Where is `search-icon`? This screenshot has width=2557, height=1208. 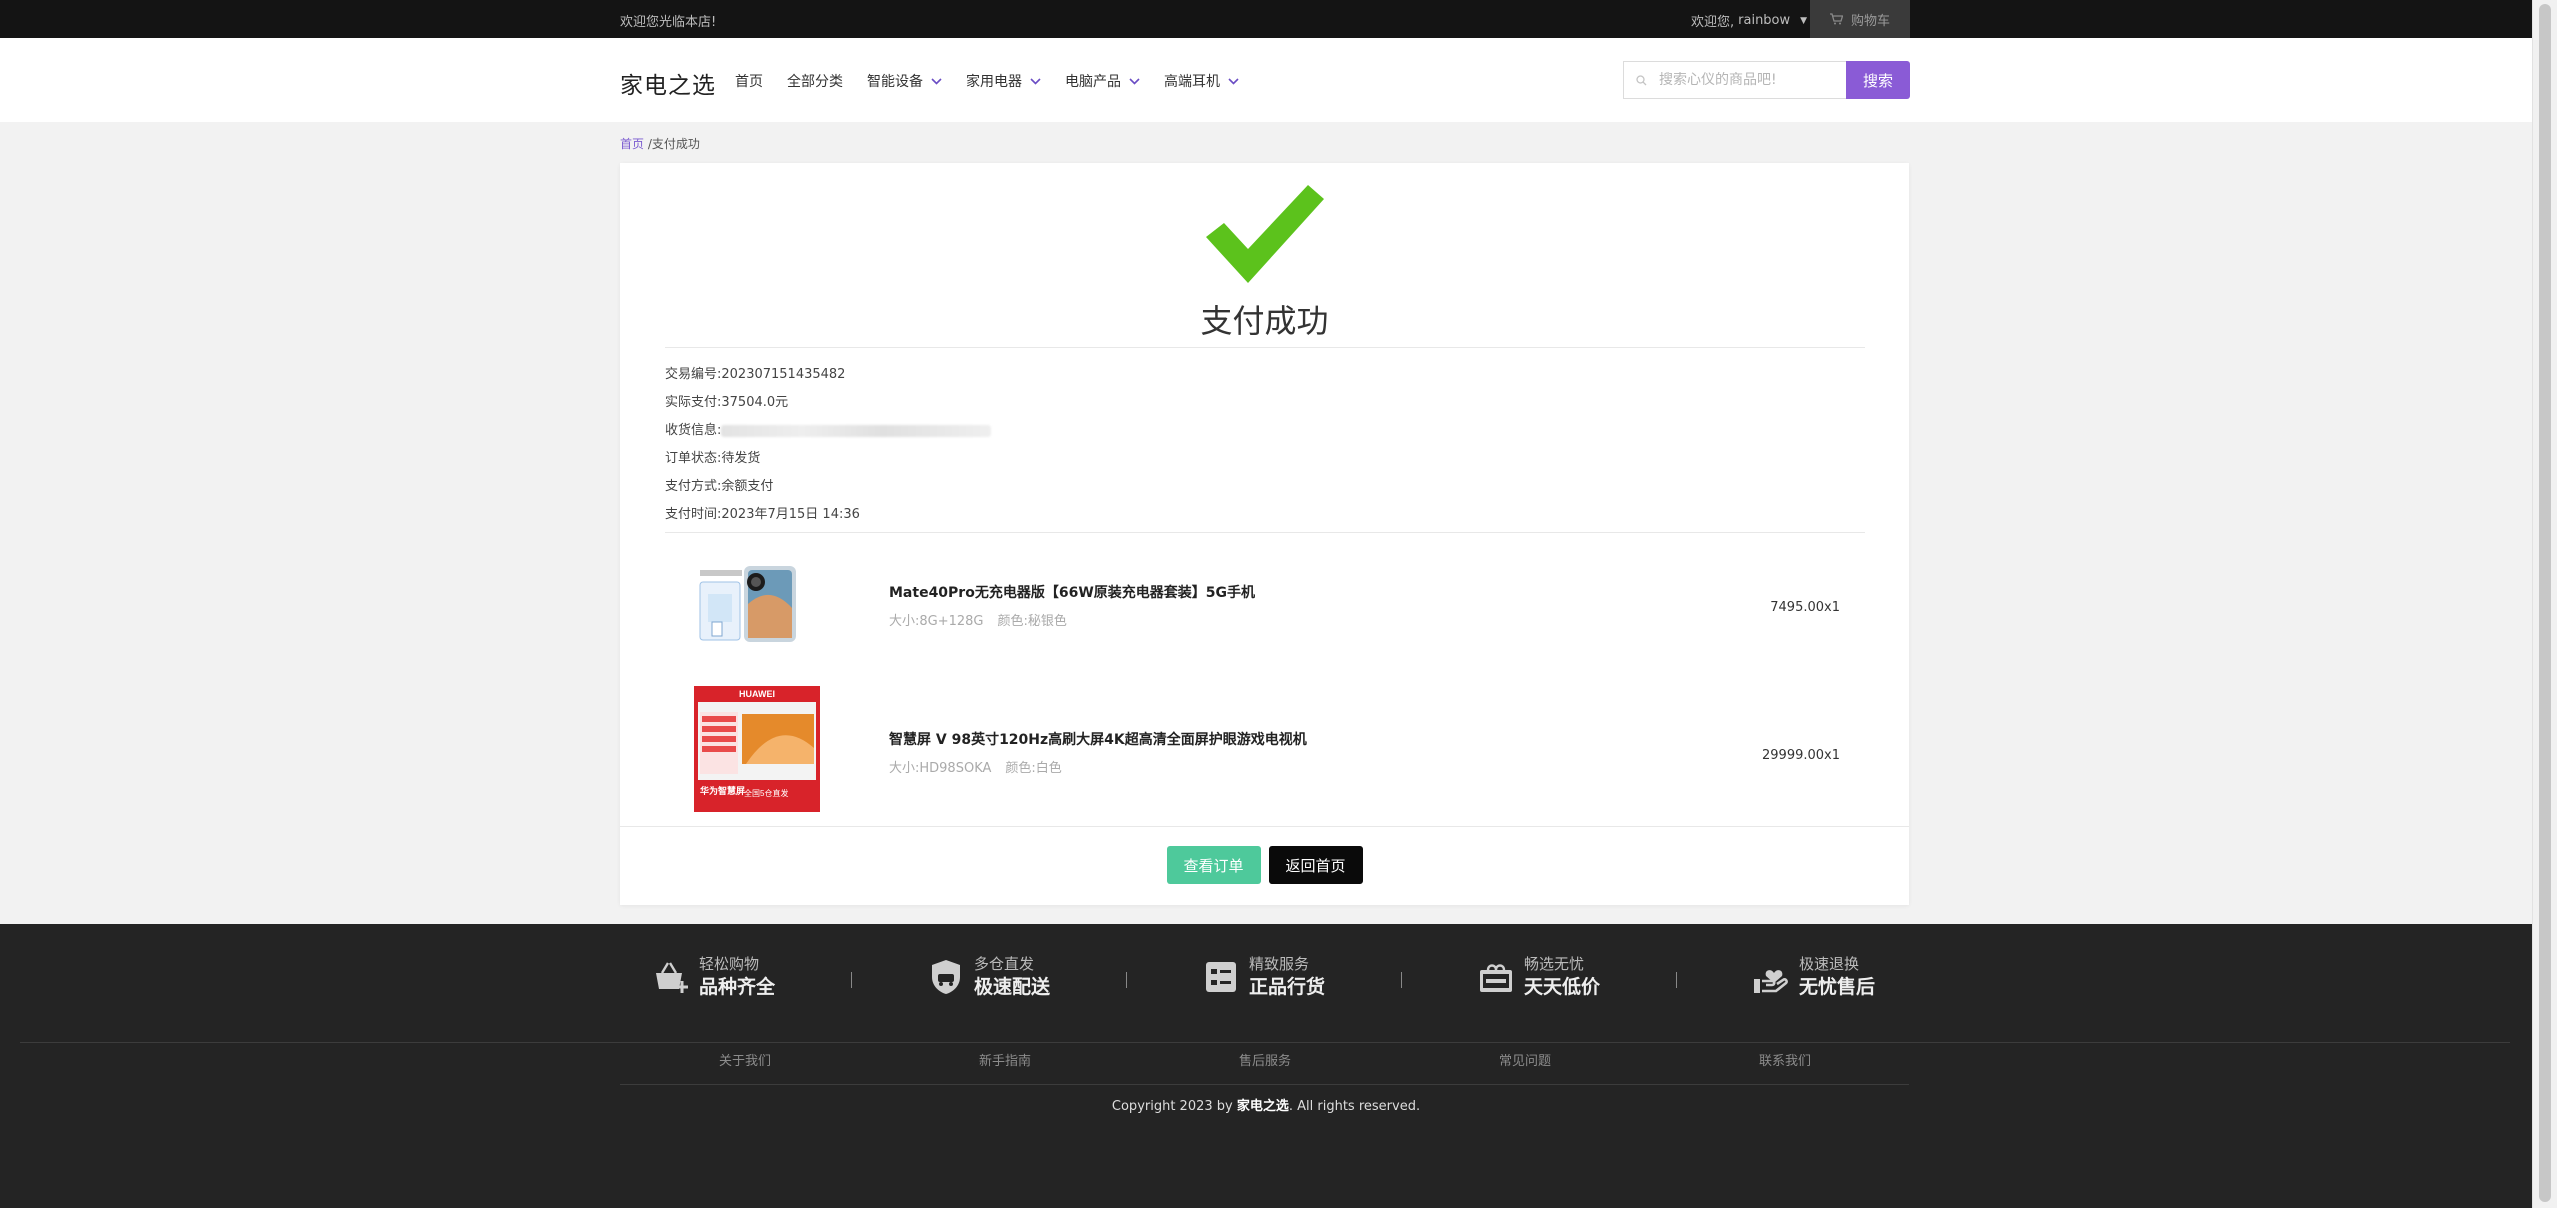
search-icon is located at coordinates (1641, 79).